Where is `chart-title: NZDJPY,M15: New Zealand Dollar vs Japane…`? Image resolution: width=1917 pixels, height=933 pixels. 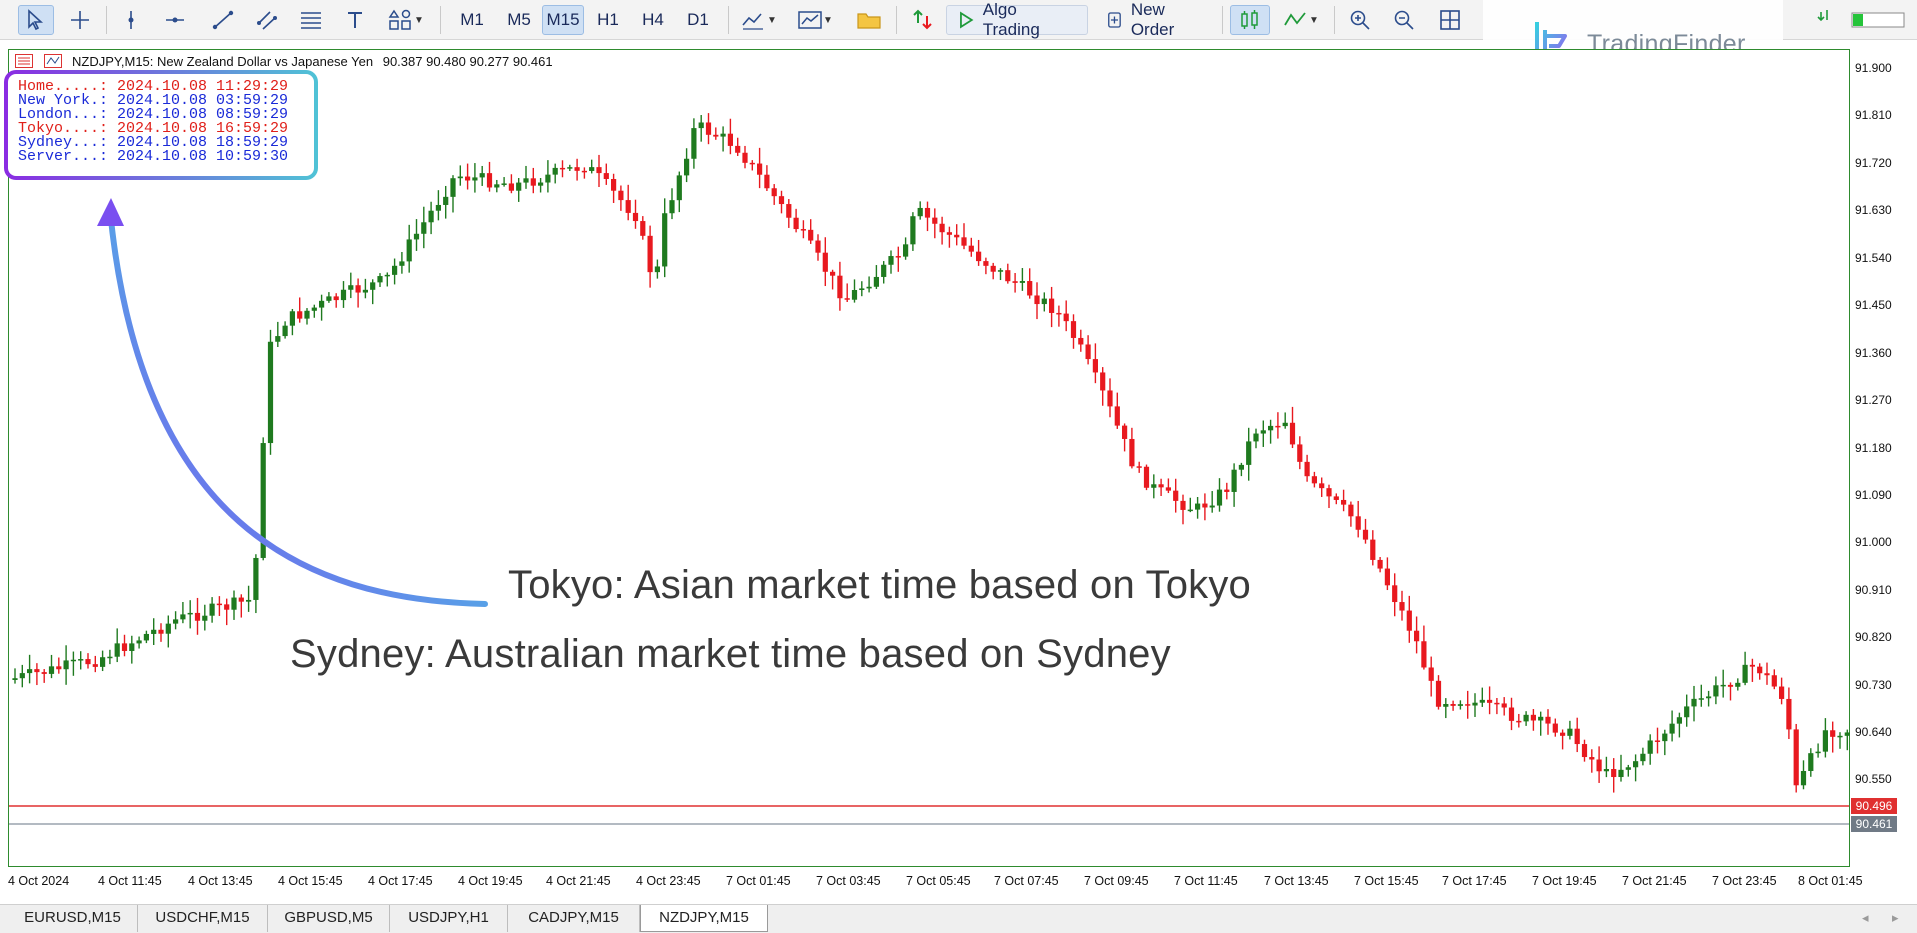
chart-title: NZDJPY,M15: New Zealand Dollar vs Japane… is located at coordinates (315, 61).